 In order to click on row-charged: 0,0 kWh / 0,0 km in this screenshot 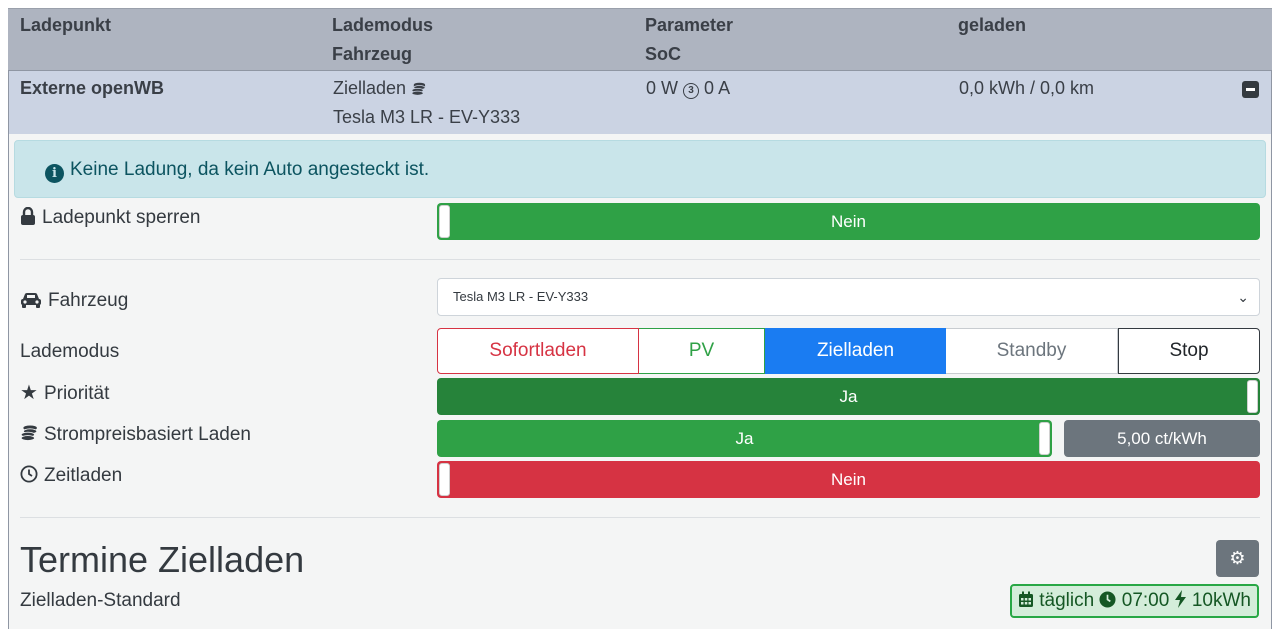, I will do `click(1027, 88)`.